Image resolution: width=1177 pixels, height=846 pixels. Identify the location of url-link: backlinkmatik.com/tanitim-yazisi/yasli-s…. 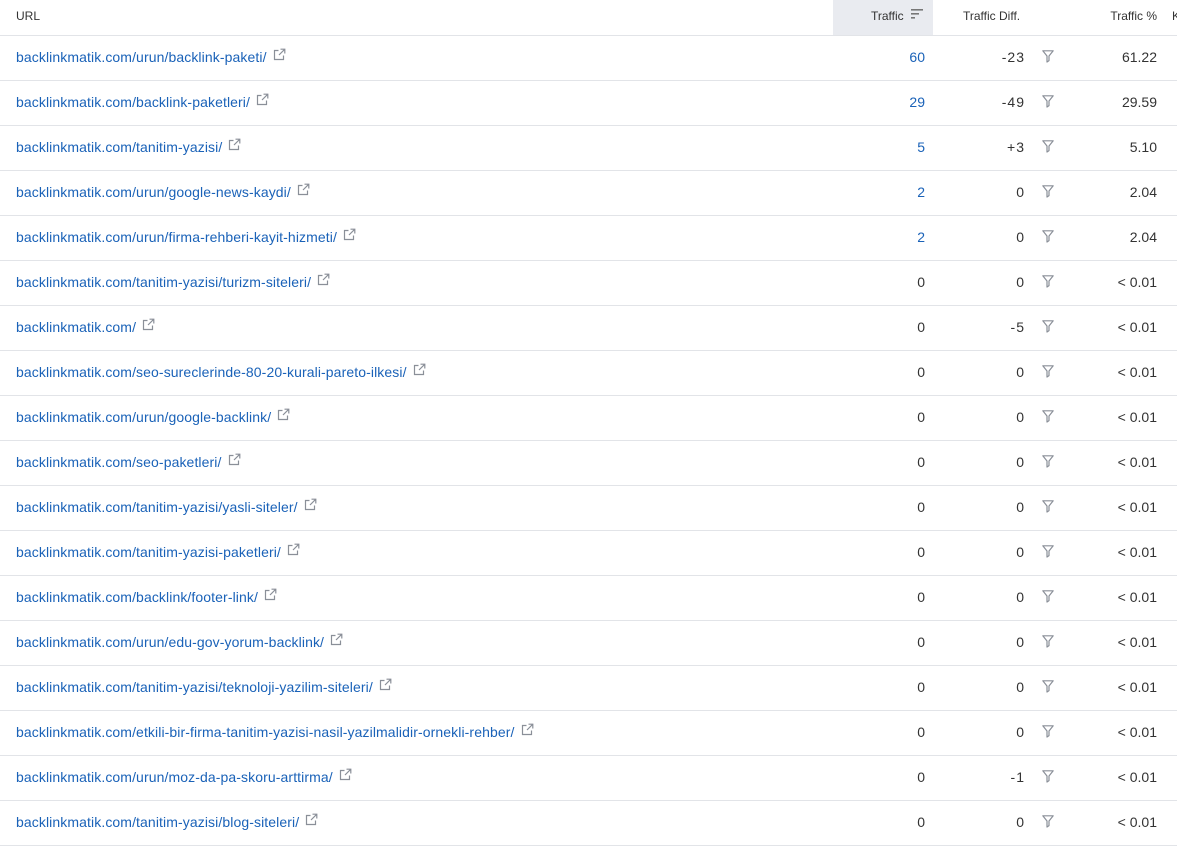
(157, 507).